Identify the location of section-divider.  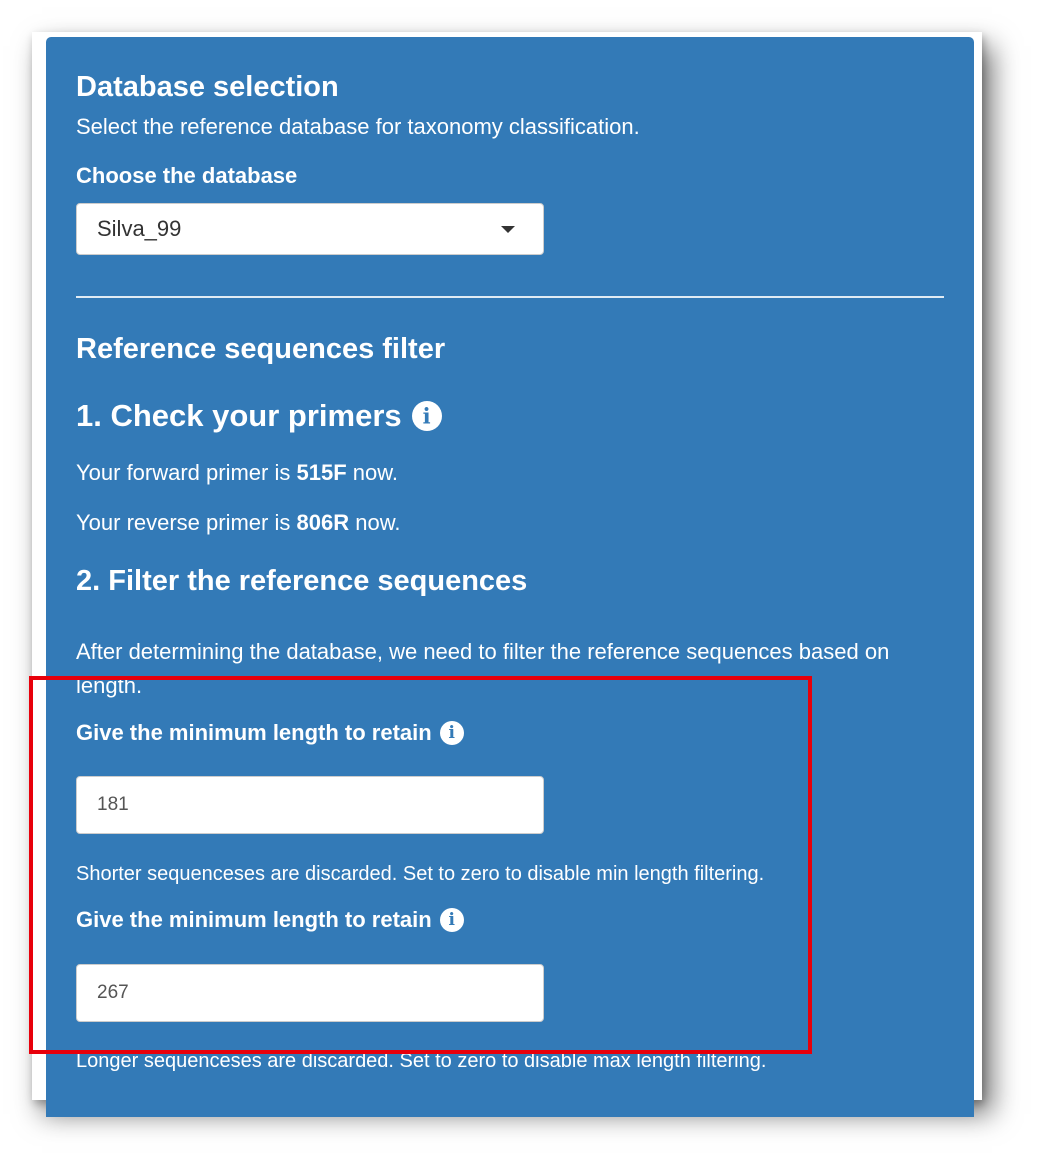
(510, 297).